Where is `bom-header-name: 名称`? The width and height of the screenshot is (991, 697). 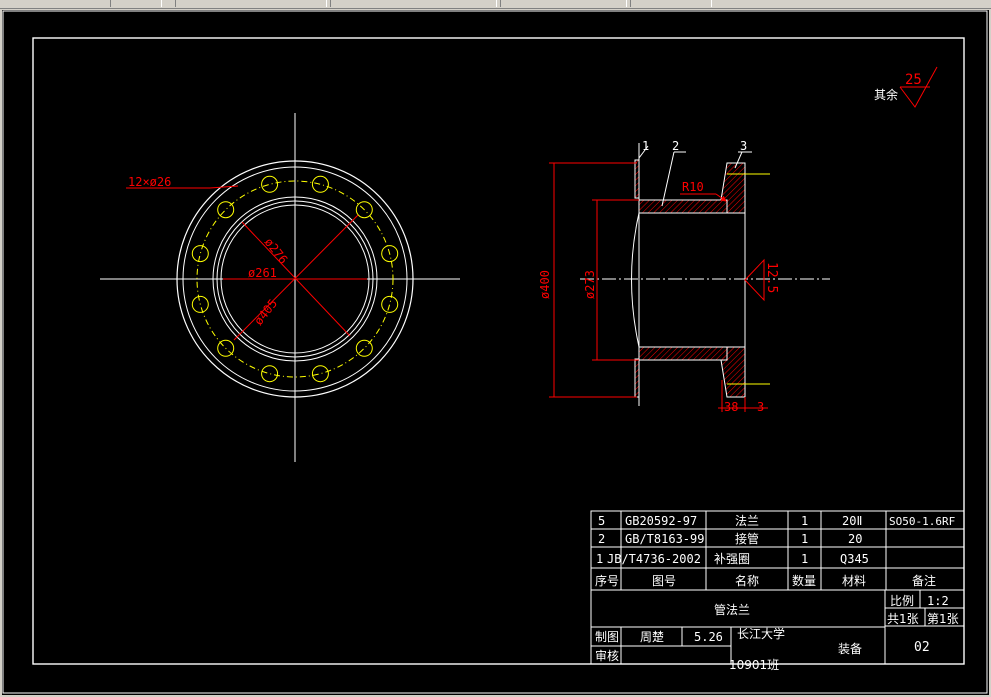
bom-header-name: 名称 is located at coordinates (747, 580).